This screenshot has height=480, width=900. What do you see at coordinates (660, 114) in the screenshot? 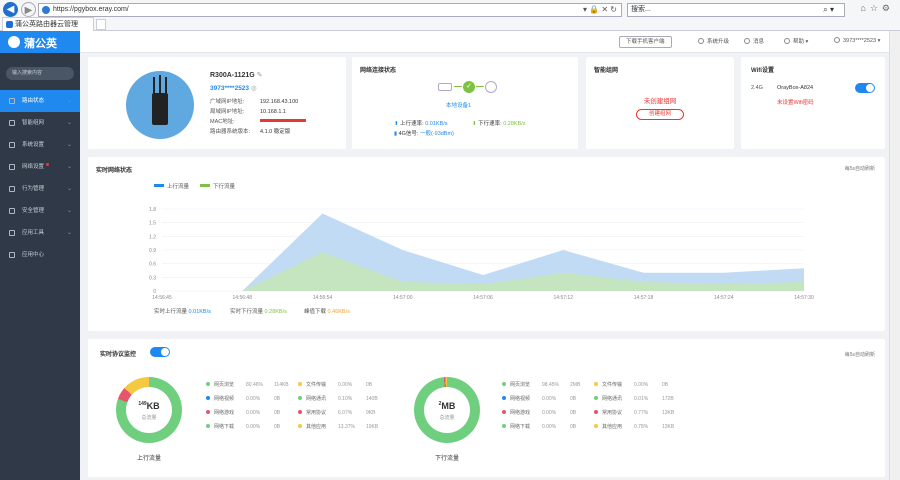
I see `create-mesh-button: 创建组网` at bounding box center [660, 114].